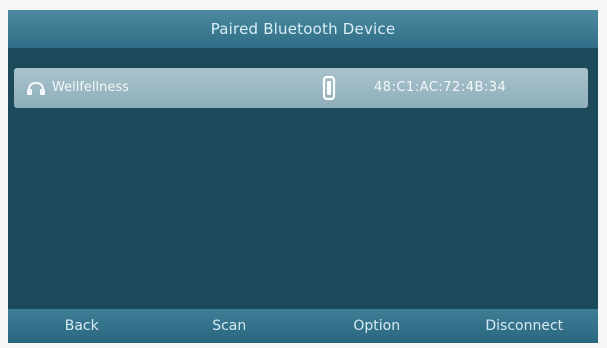 The width and height of the screenshot is (607, 348). I want to click on title-bar: Paired Bluetooth Device, so click(303, 29).